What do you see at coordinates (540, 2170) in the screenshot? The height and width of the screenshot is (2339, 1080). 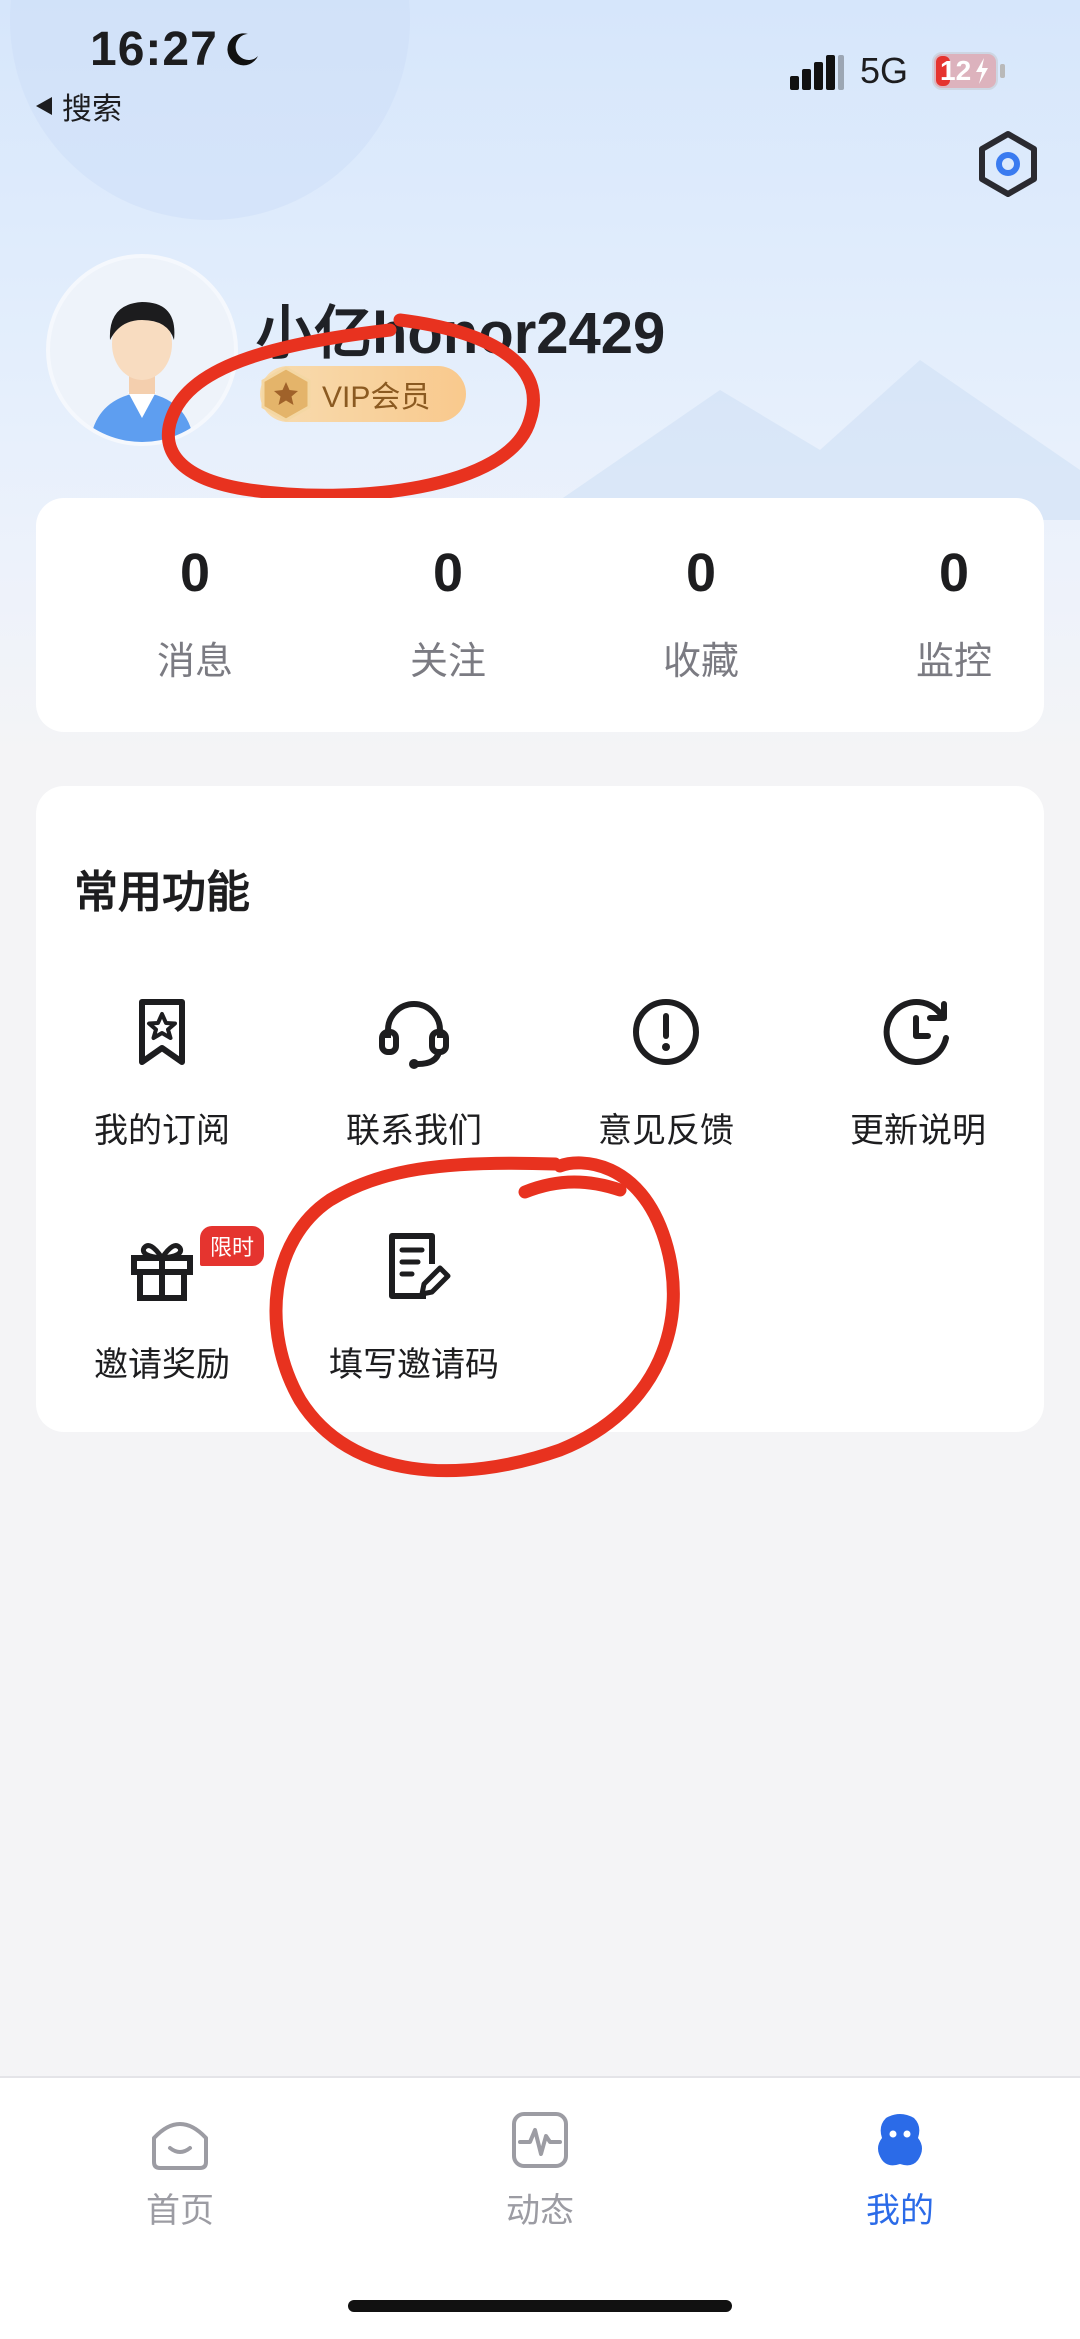 I see `tab-activity: 动态` at bounding box center [540, 2170].